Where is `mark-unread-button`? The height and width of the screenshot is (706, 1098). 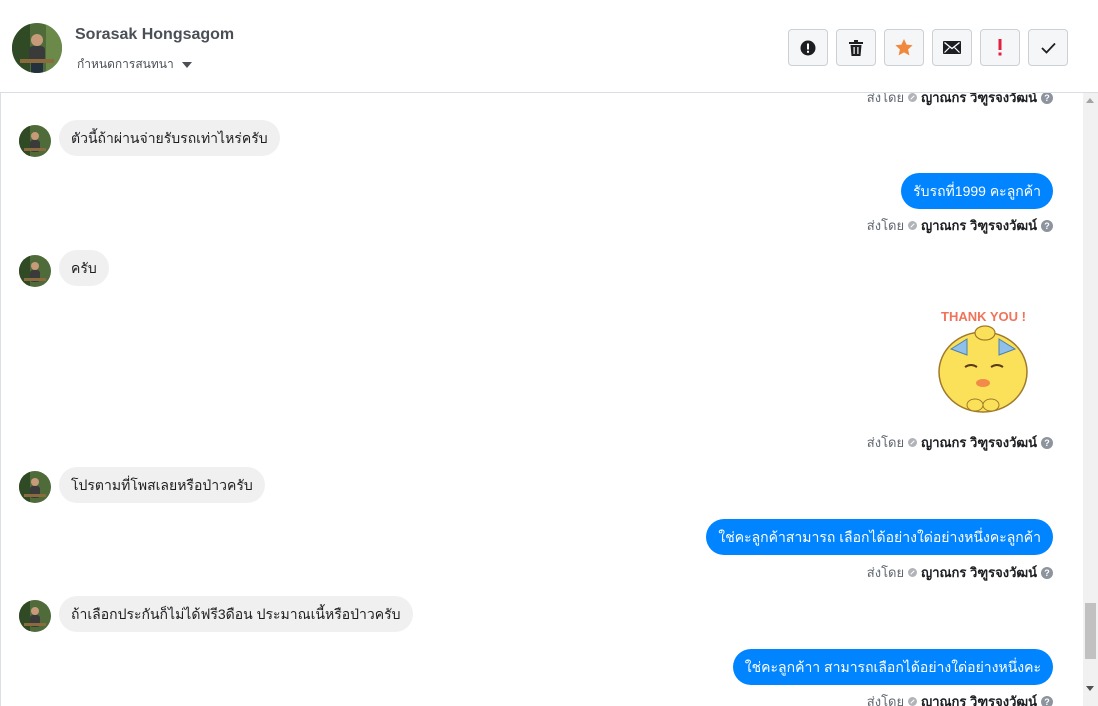
mark-unread-button is located at coordinates (952, 47).